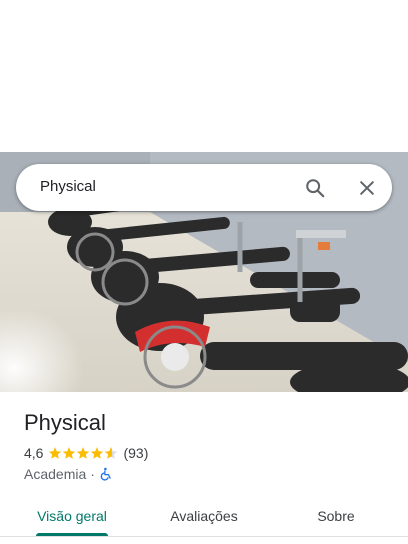  I want to click on search-input: Physical, so click(68, 186).